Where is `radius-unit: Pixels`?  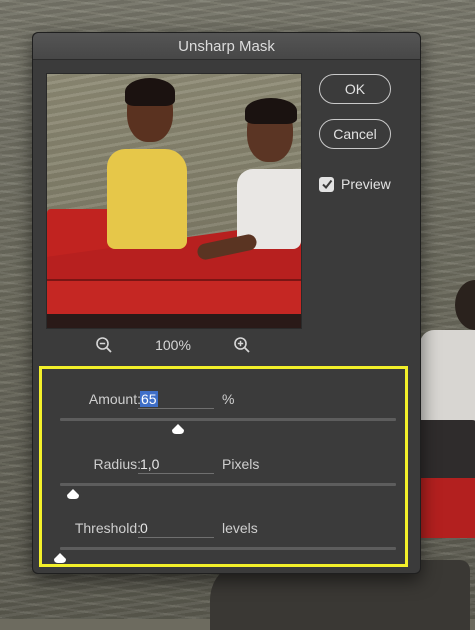
radius-unit: Pixels is located at coordinates (241, 464).